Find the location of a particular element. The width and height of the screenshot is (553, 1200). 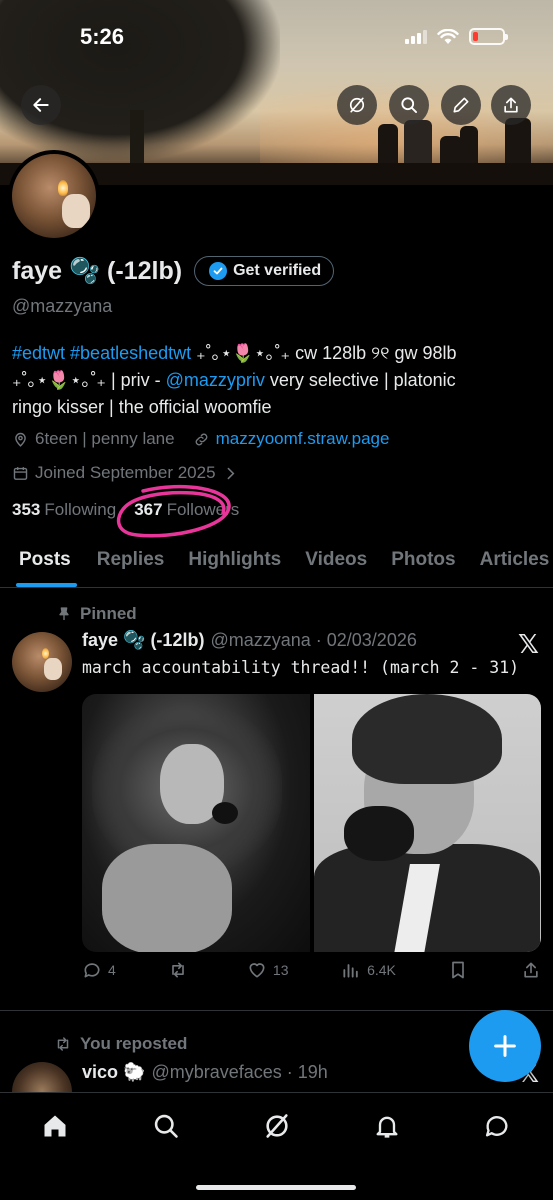

following-label: Following is located at coordinates (80, 509).